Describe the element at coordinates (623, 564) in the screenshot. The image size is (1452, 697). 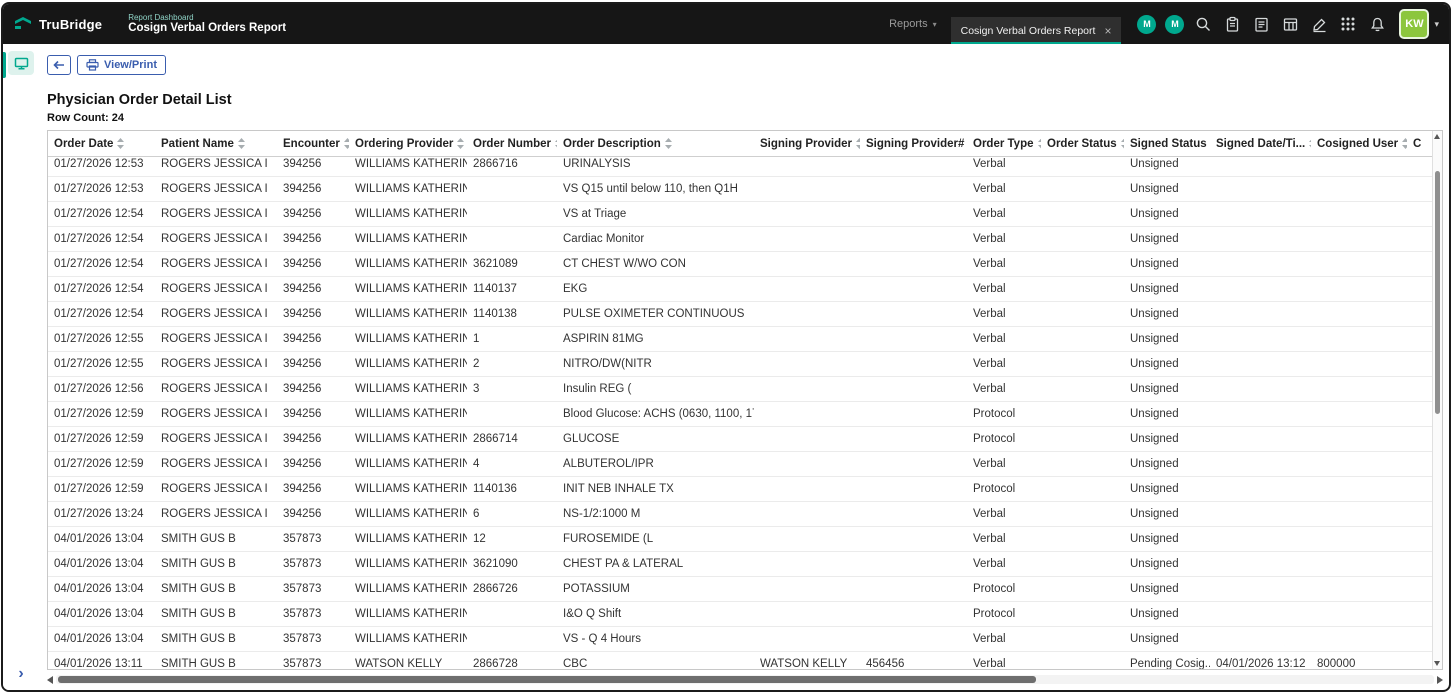
I see `table-cell: CHEST PA & LATERAL` at that location.